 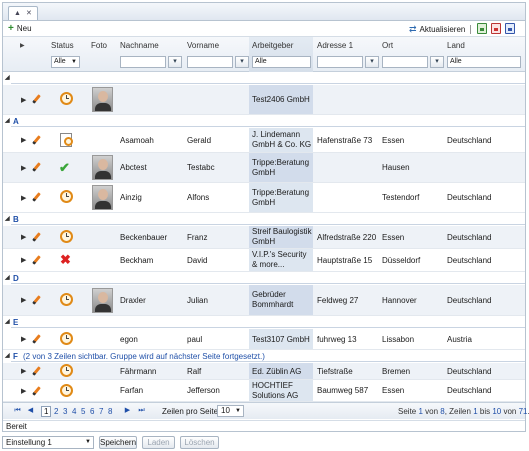 I want to click on group-header-d: ◢ D, so click(x=264, y=279).